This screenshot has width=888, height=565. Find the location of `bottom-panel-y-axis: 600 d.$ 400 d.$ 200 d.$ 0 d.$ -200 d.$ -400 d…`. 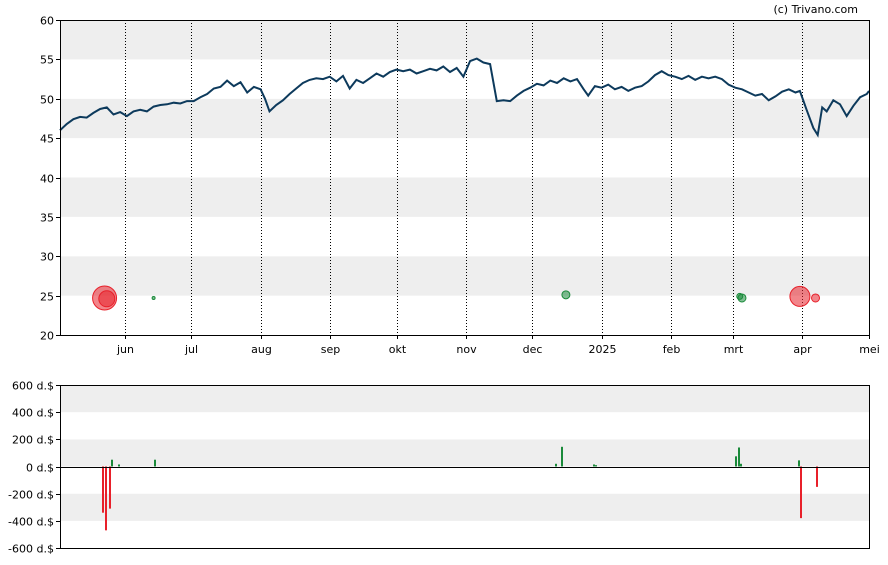

bottom-panel-y-axis: 600 d.$ 400 d.$ 200 d.$ 0 d.$ -200 d.$ -400 d… is located at coordinates (34, 468).